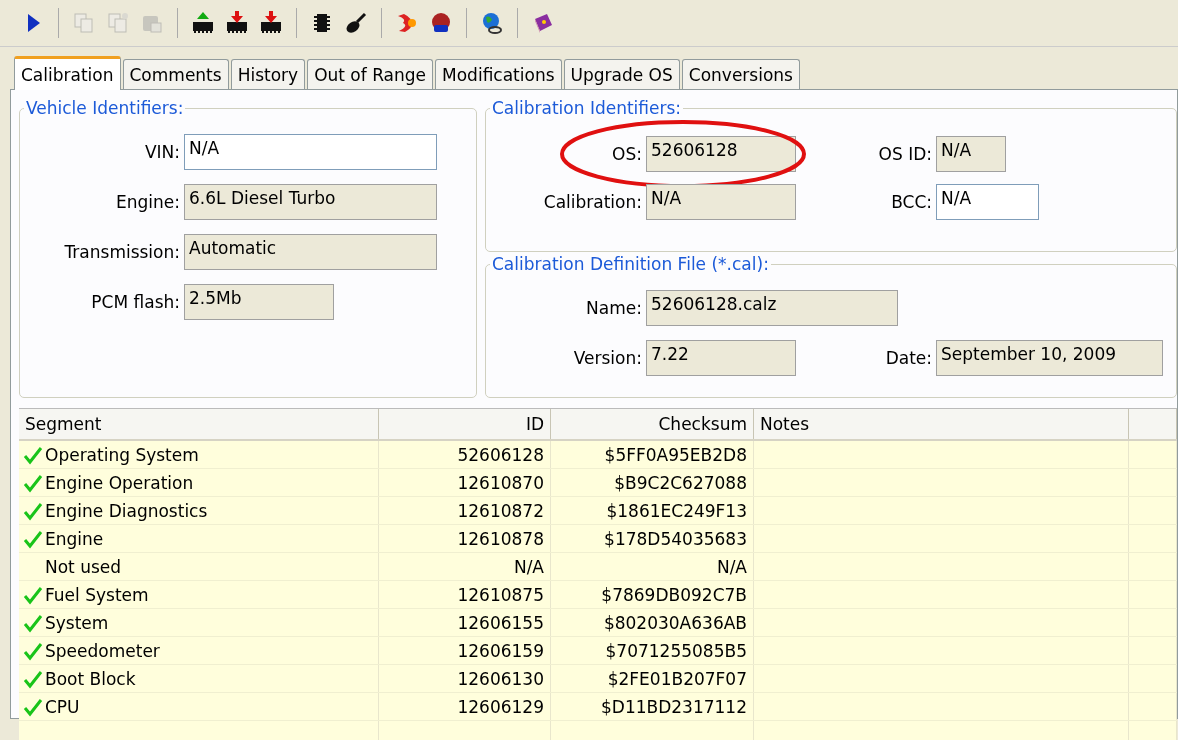 The height and width of the screenshot is (740, 1178). What do you see at coordinates (119, 482) in the screenshot?
I see `table-cell: Engine Operation` at bounding box center [119, 482].